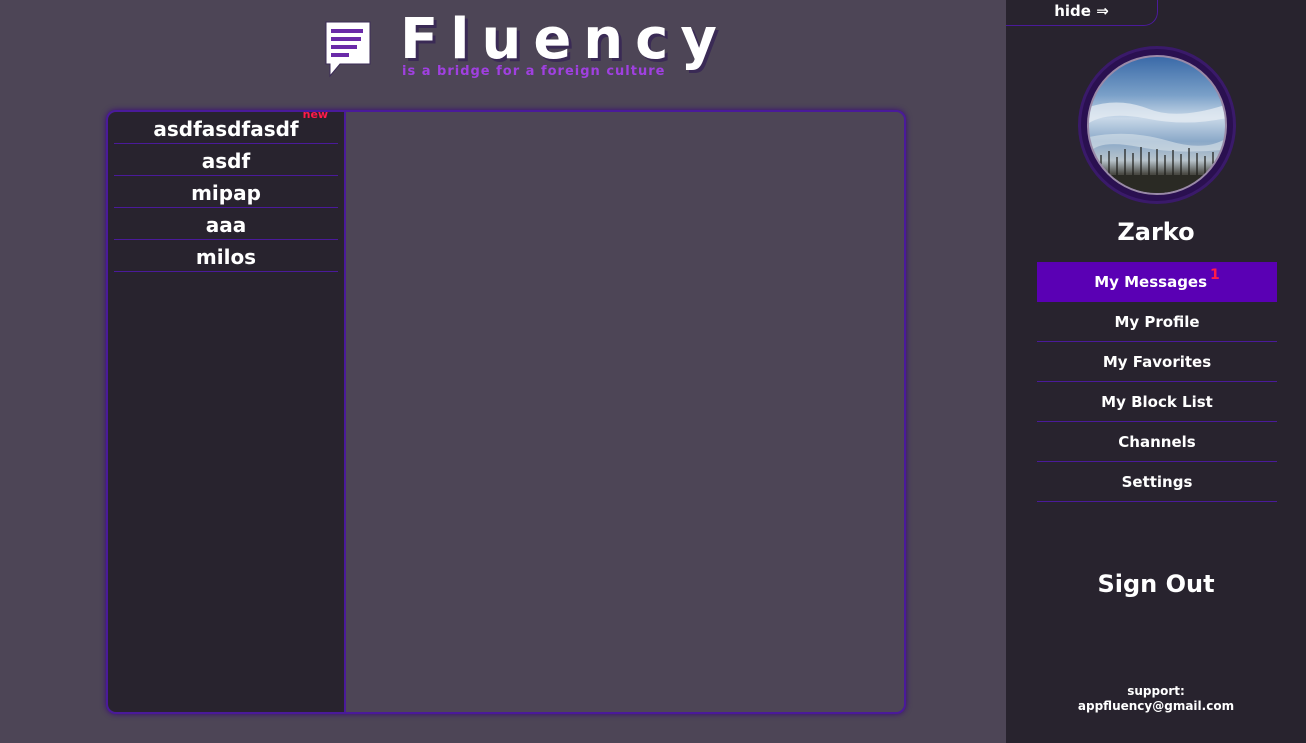 This screenshot has width=1306, height=743. I want to click on menu-item-channels: Channels, so click(1157, 442).